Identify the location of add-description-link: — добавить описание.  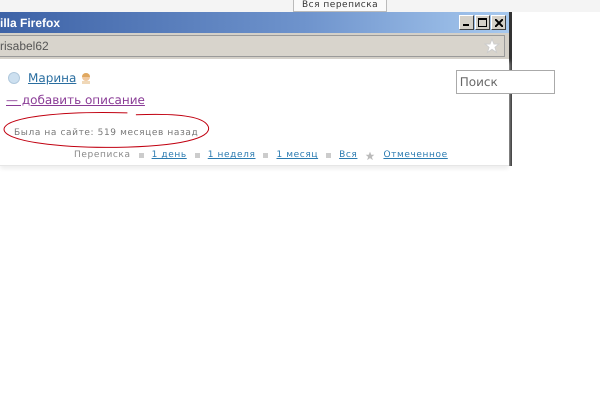
(227, 100).